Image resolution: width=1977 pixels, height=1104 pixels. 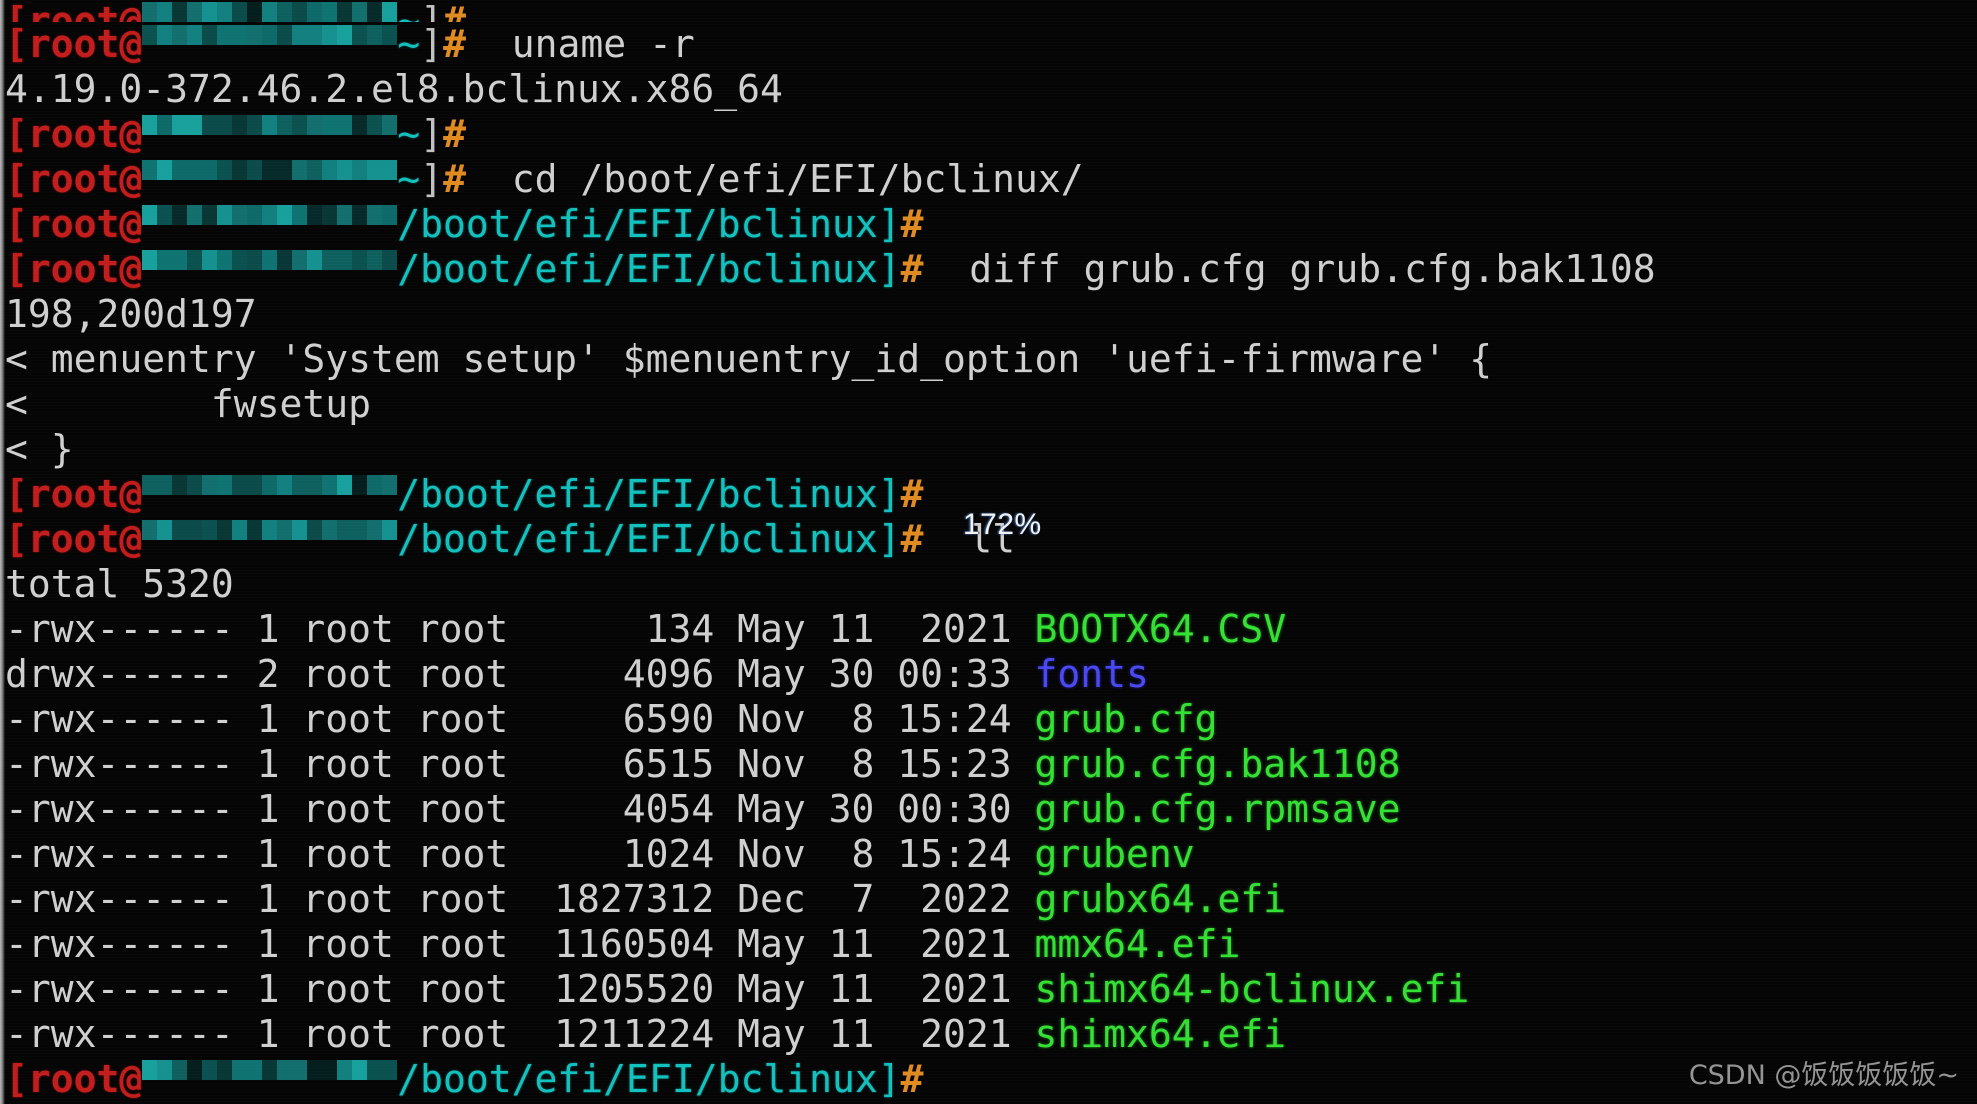 I want to click on command-cd: cd /boot/efi/EFI/bclinux/, so click(x=797, y=179).